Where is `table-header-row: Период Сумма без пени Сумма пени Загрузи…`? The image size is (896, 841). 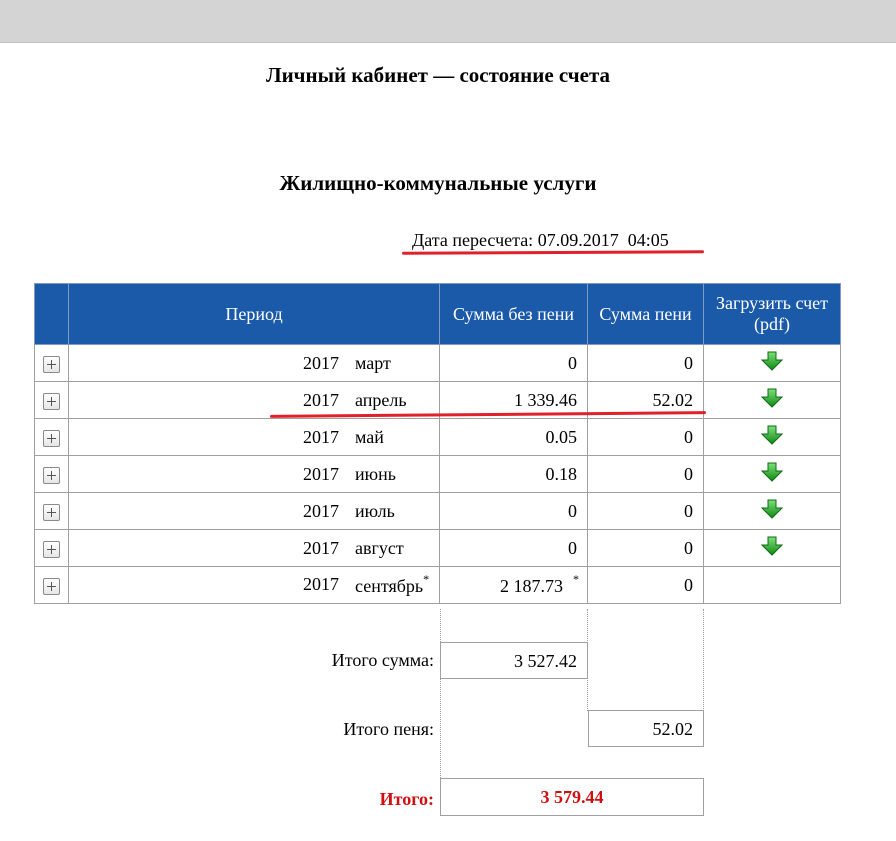 table-header-row: Период Сумма без пени Сумма пени Загрузи… is located at coordinates (437, 314).